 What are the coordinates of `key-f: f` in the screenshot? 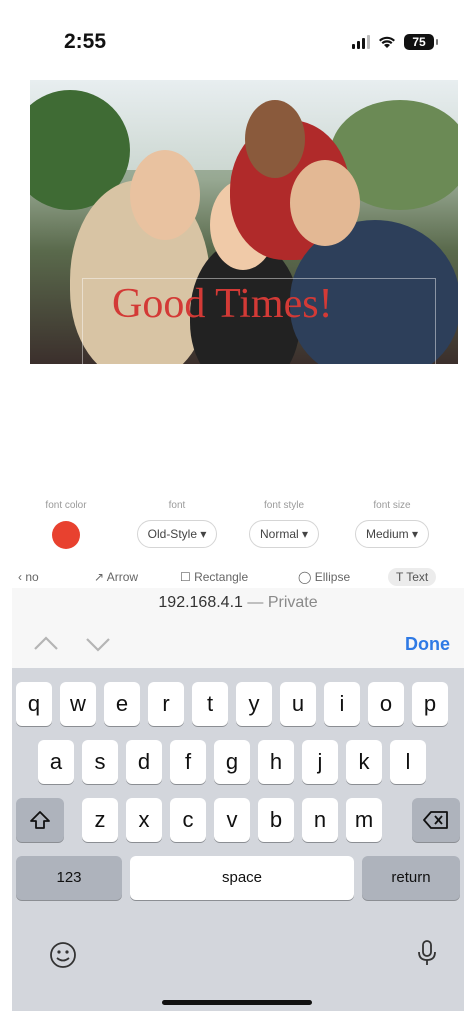 It's located at (188, 762).